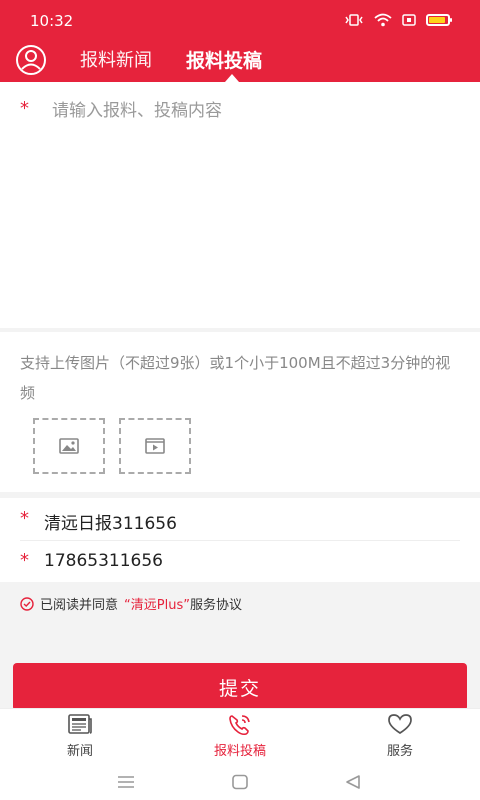 The height and width of the screenshot is (800, 480). Describe the element at coordinates (409, 20) in the screenshot. I see `sim-icon` at that location.